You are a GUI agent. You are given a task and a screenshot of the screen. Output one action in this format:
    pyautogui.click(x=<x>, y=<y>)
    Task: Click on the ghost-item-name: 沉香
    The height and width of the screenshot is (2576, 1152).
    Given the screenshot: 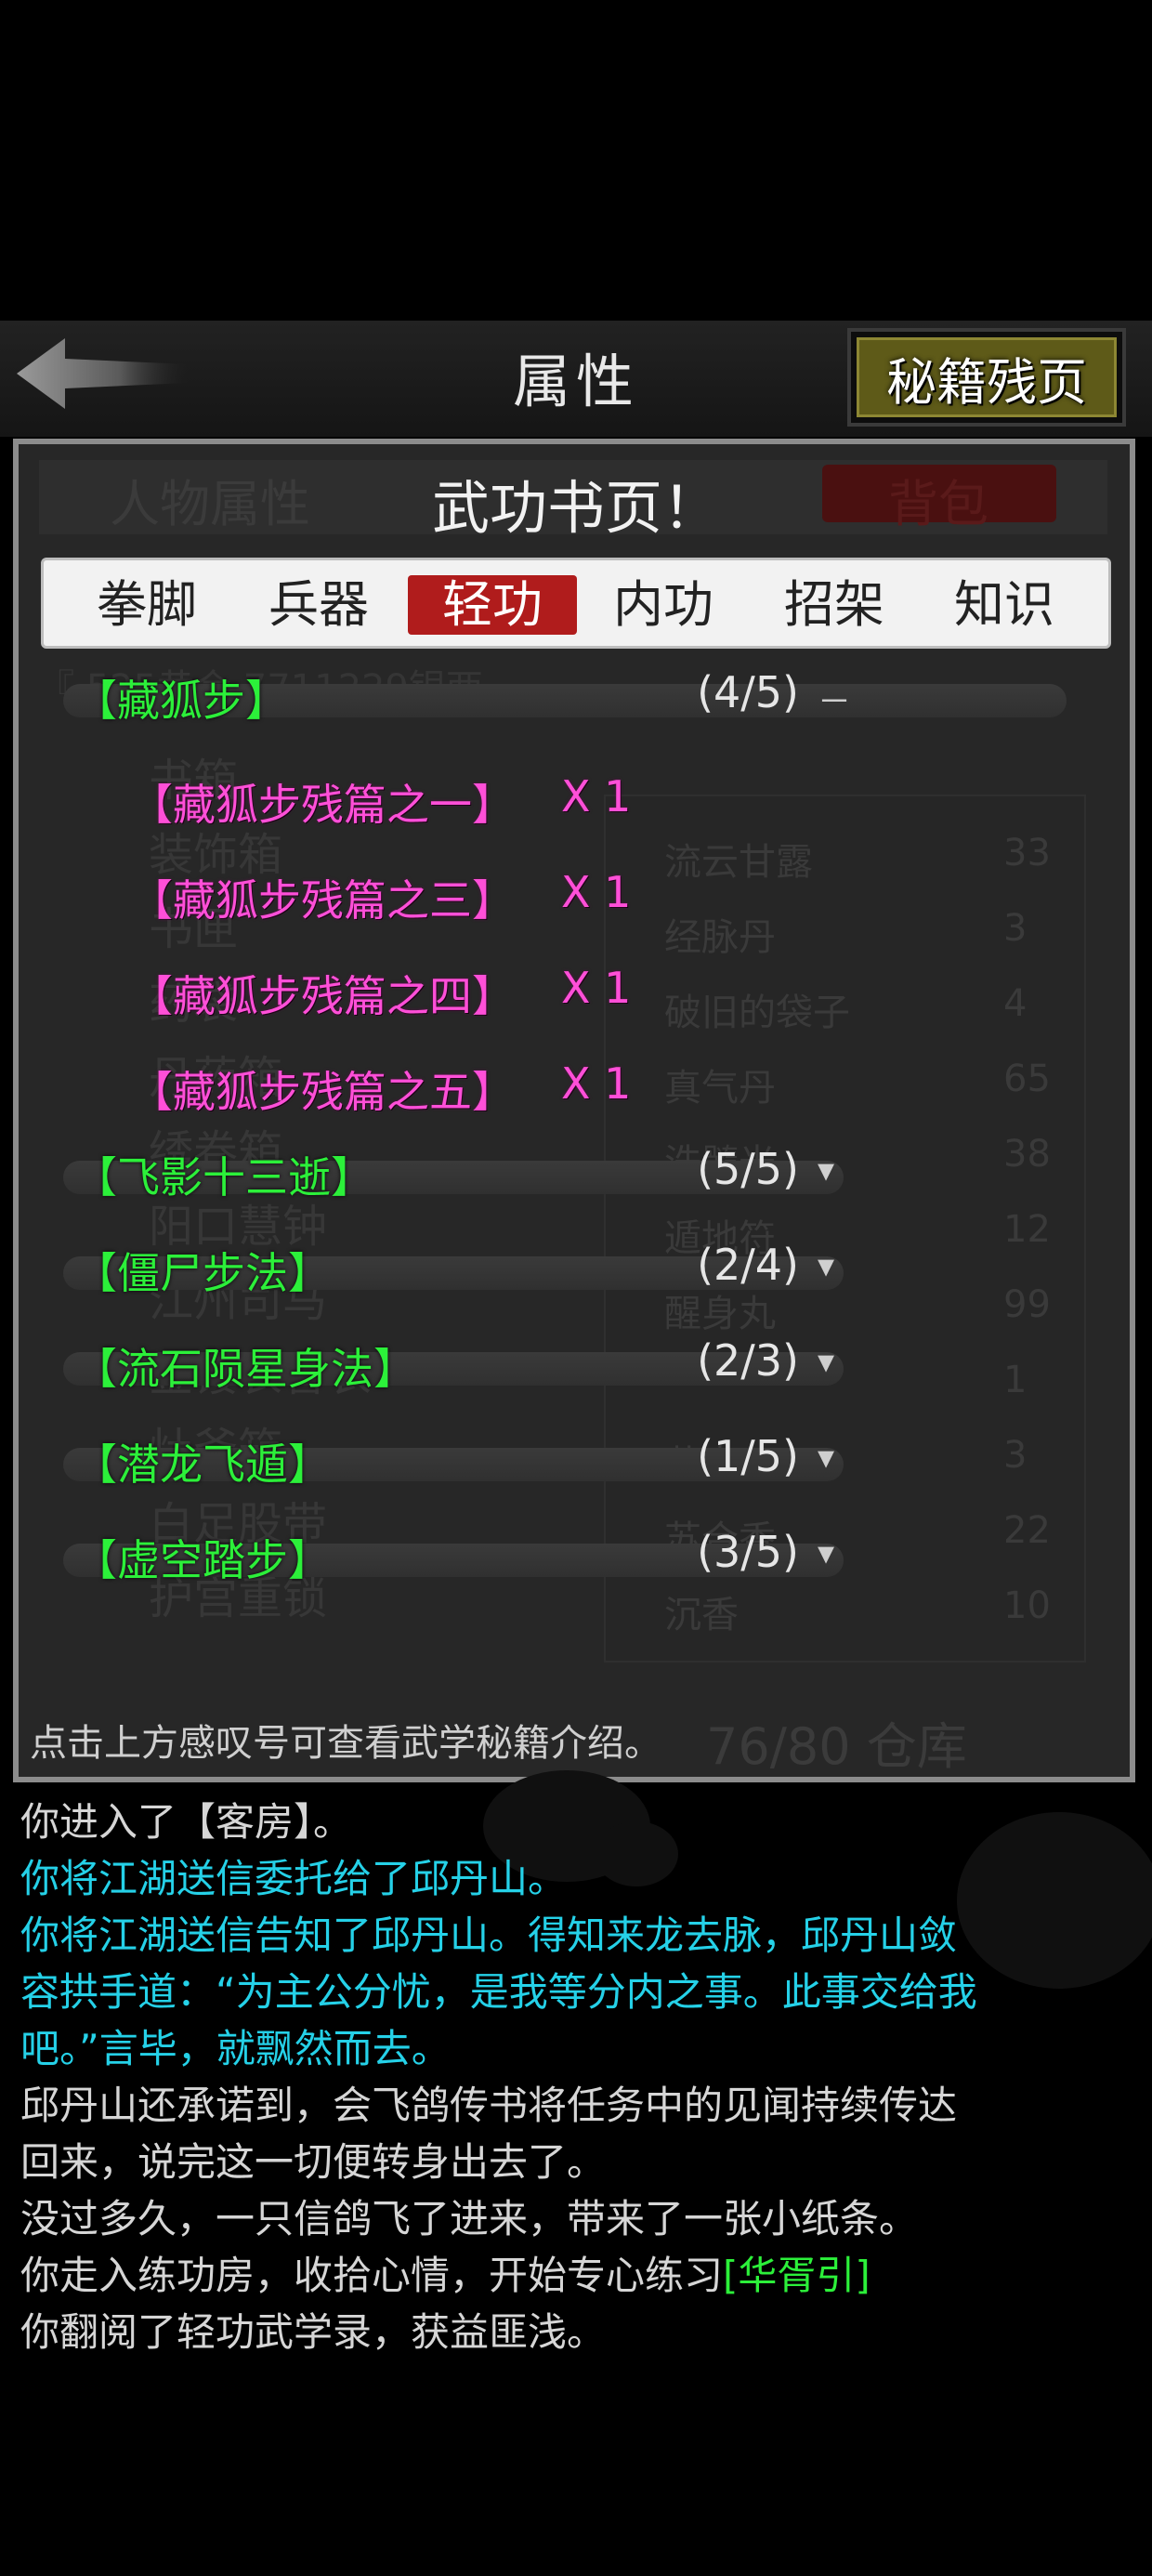 What is the action you would take?
    pyautogui.click(x=701, y=1615)
    